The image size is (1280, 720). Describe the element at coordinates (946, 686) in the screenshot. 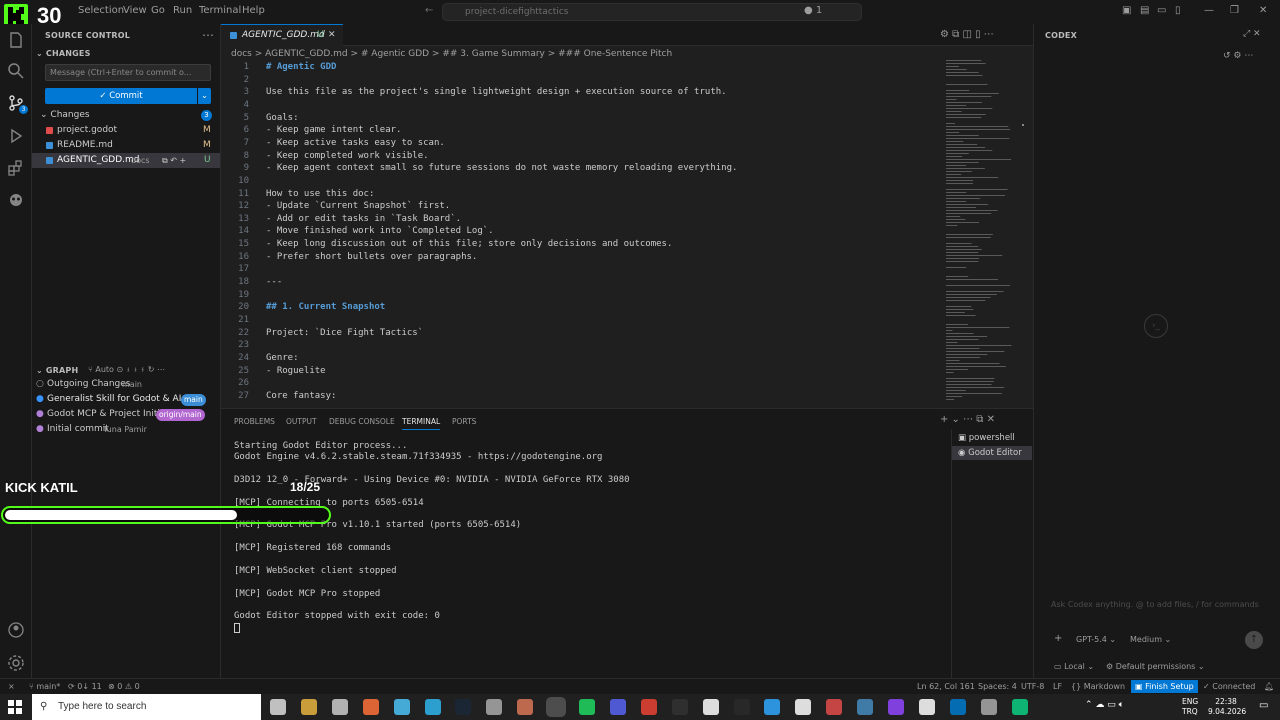

I see `cursor-position: Ln 62, Col 161` at that location.